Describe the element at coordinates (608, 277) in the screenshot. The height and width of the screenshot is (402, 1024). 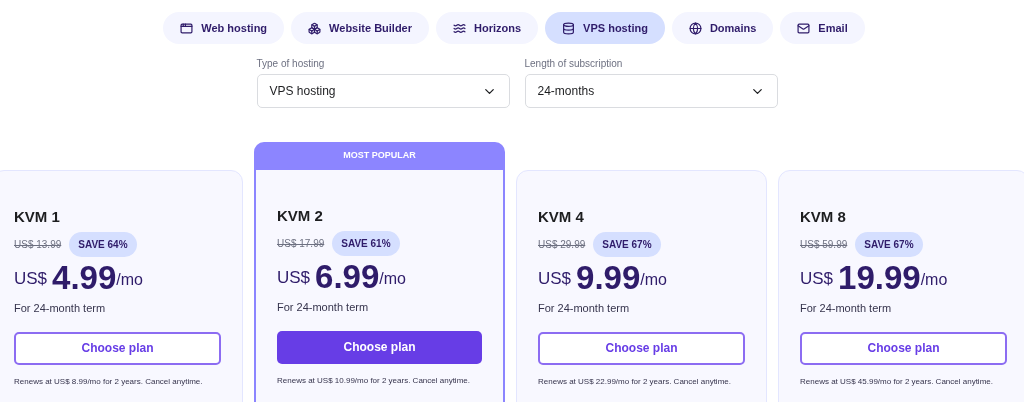
I see `price: 9.99` at that location.